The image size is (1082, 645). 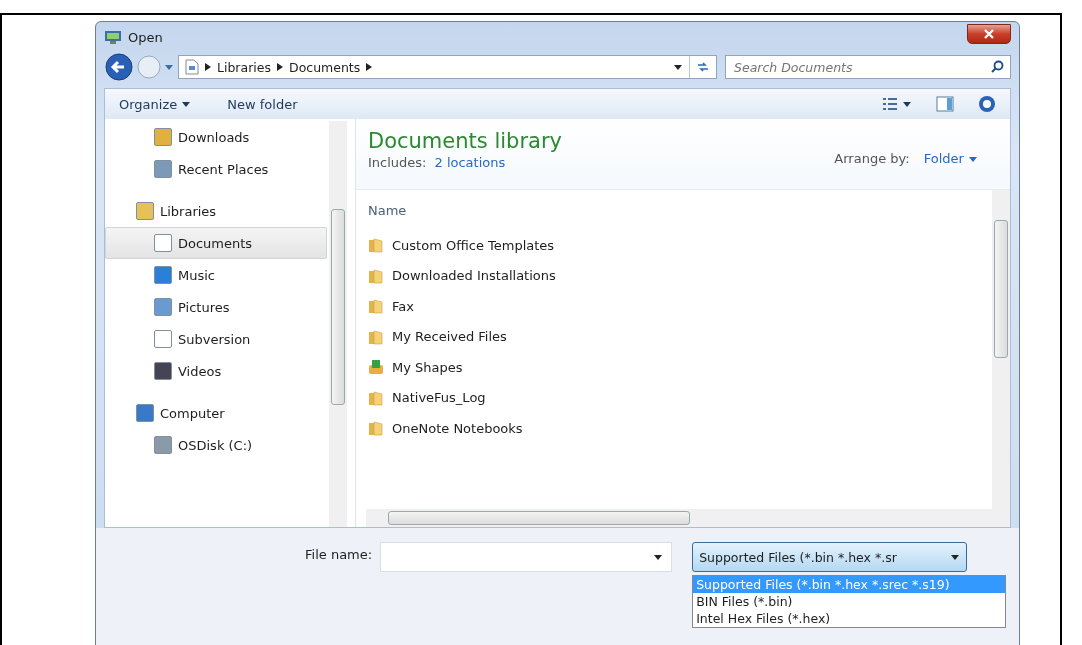 I want to click on file-row: OneNote Notebooks, so click(x=674, y=428).